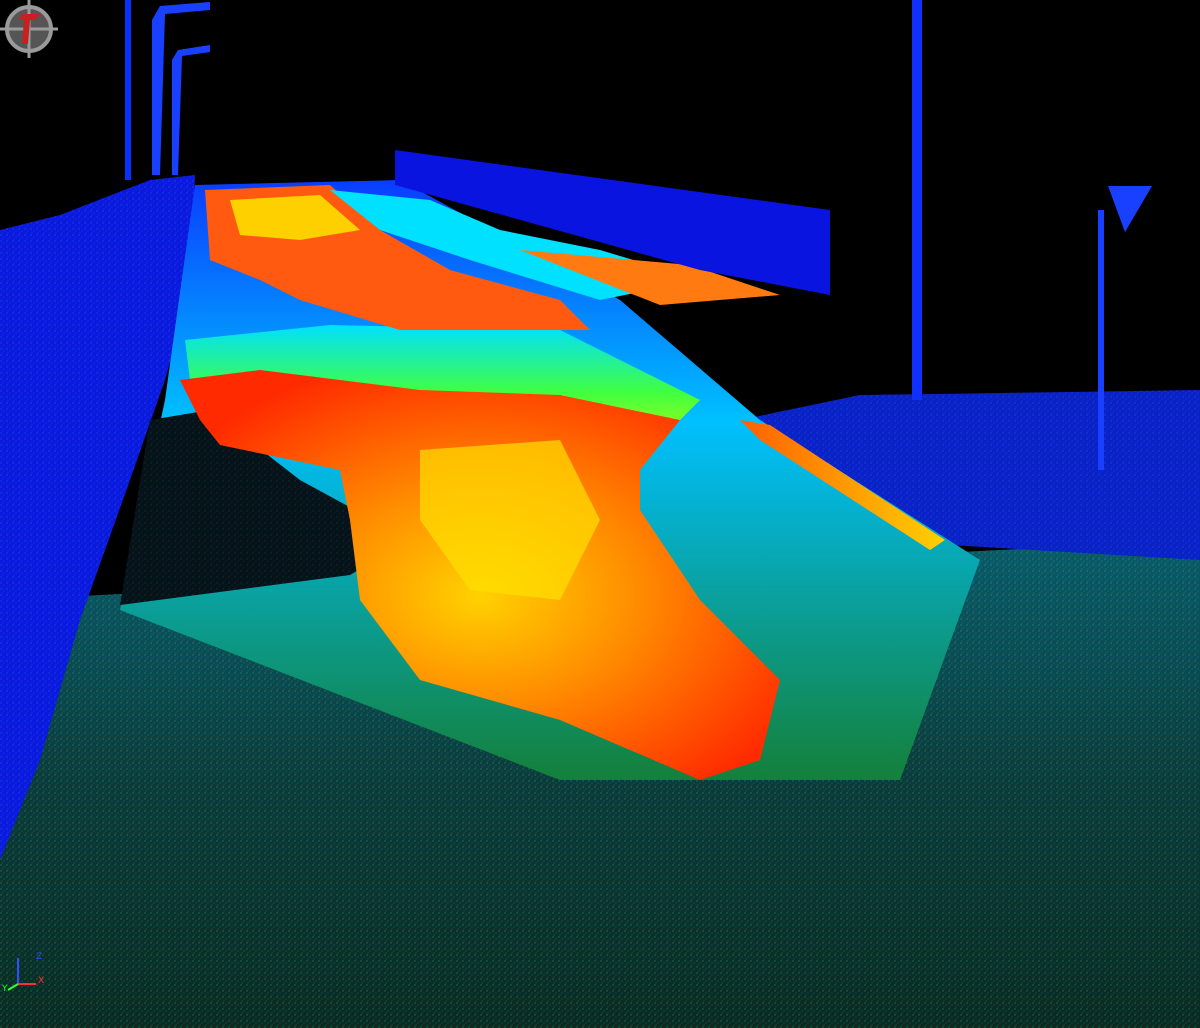  I want to click on sign-post, so click(1101, 340).